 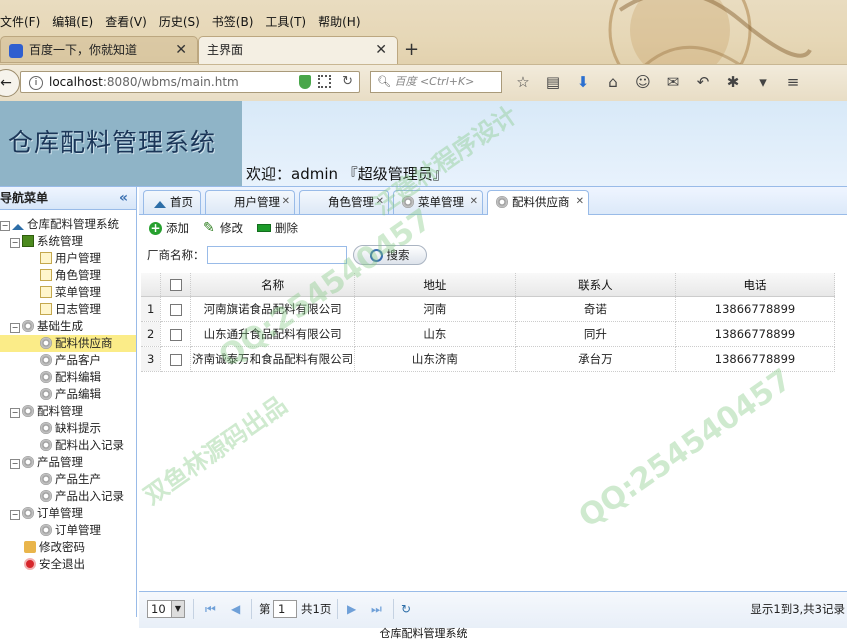 I want to click on tab-menu-mgmt: 菜单管理 ✕, so click(x=438, y=202).